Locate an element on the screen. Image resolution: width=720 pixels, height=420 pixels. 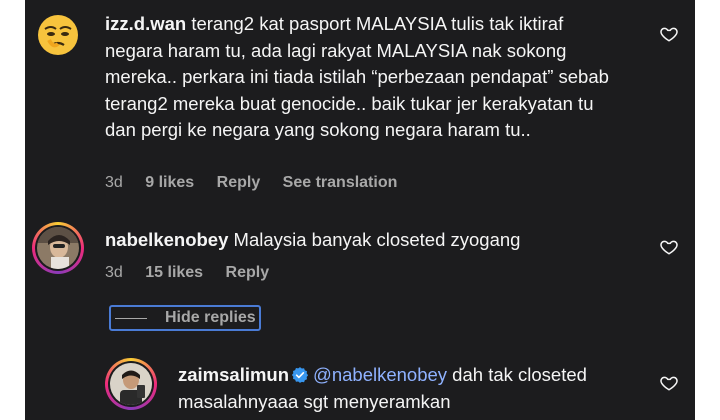
see-translation-button: See translation is located at coordinates (340, 182).